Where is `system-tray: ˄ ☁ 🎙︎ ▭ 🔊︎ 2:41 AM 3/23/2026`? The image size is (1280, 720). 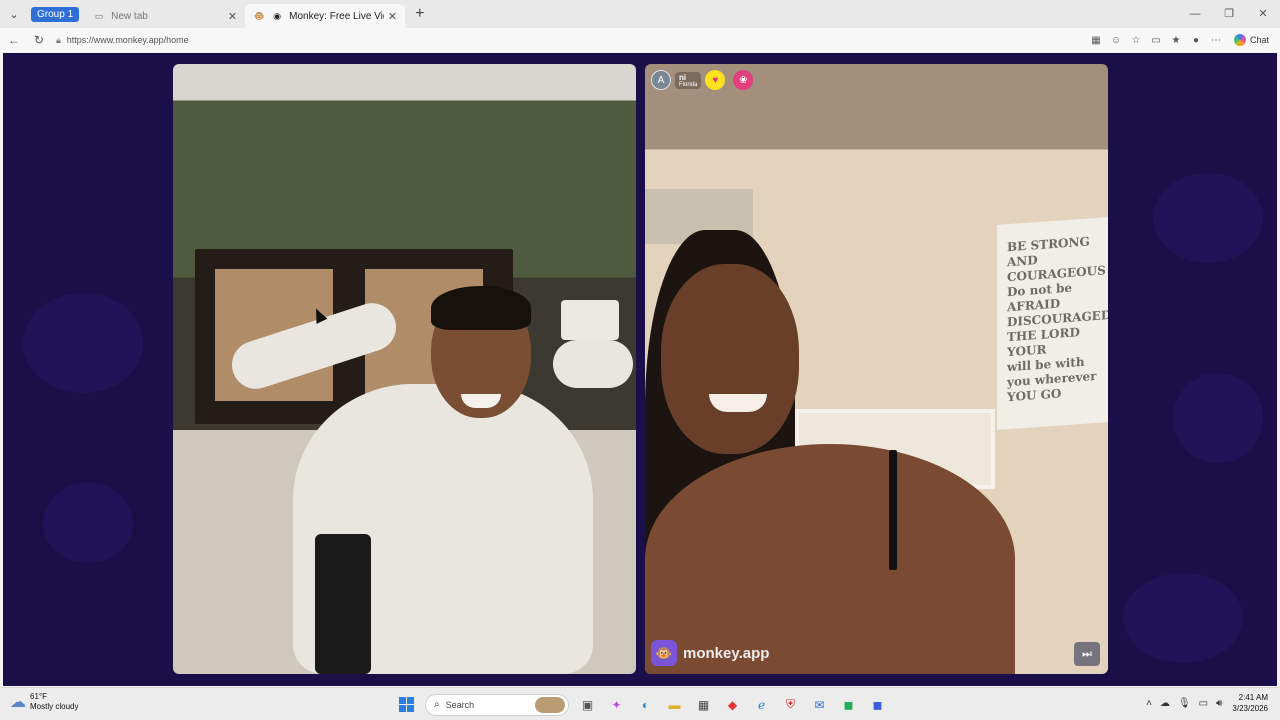 system-tray: ˄ ☁ 🎙︎ ▭ 🔊︎ 2:41 AM 3/23/2026 is located at coordinates (1211, 703).